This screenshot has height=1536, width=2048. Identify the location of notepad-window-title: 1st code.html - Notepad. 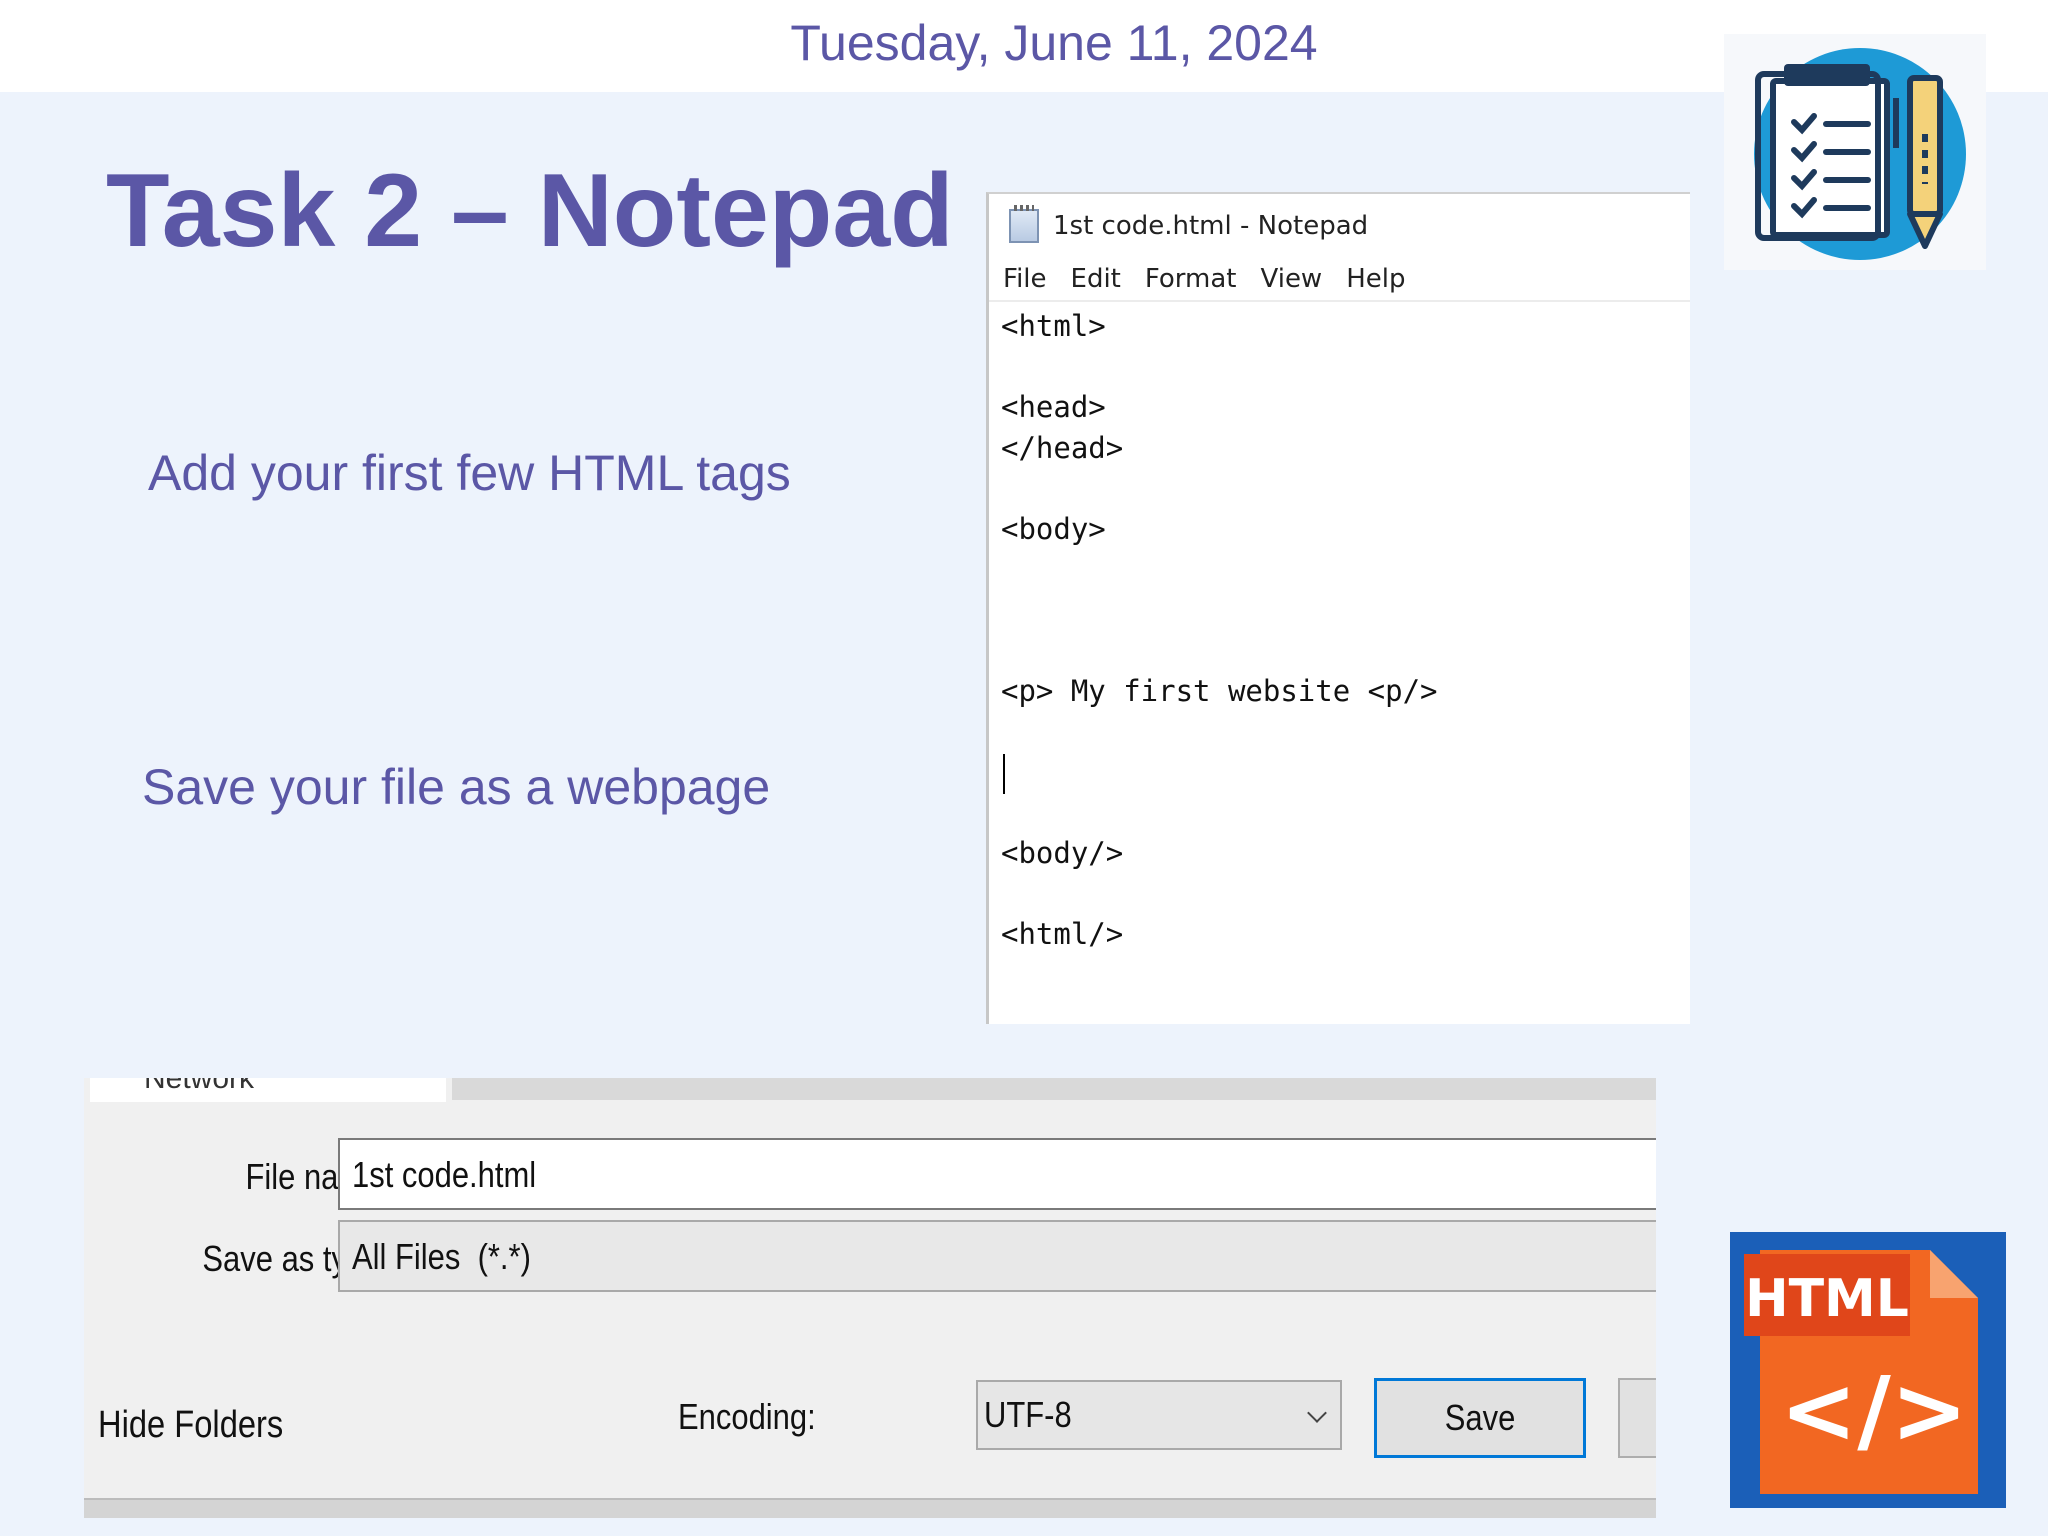
(1211, 226).